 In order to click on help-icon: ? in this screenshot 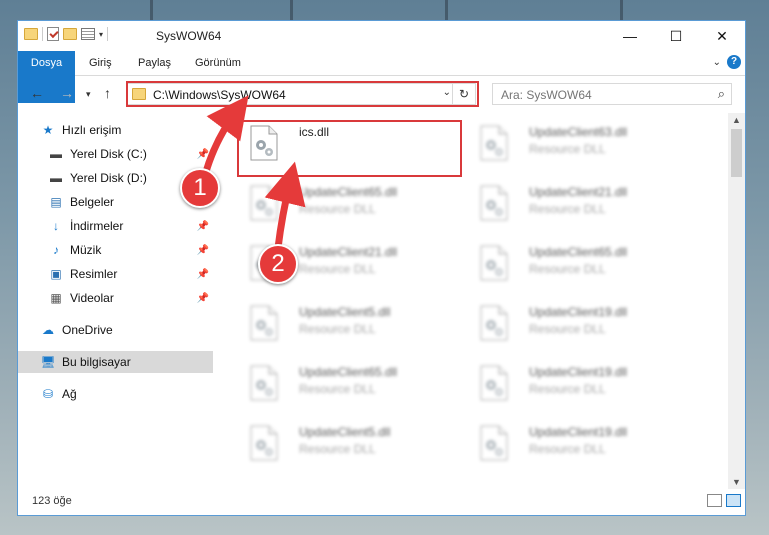, I will do `click(734, 62)`.